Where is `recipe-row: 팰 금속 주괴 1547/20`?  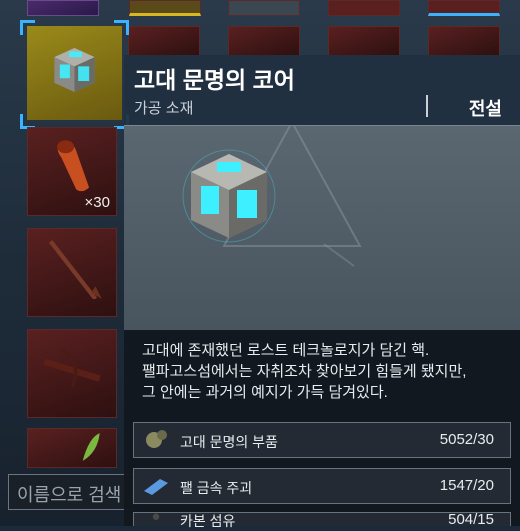 recipe-row: 팰 금속 주괴 1547/20 is located at coordinates (322, 486).